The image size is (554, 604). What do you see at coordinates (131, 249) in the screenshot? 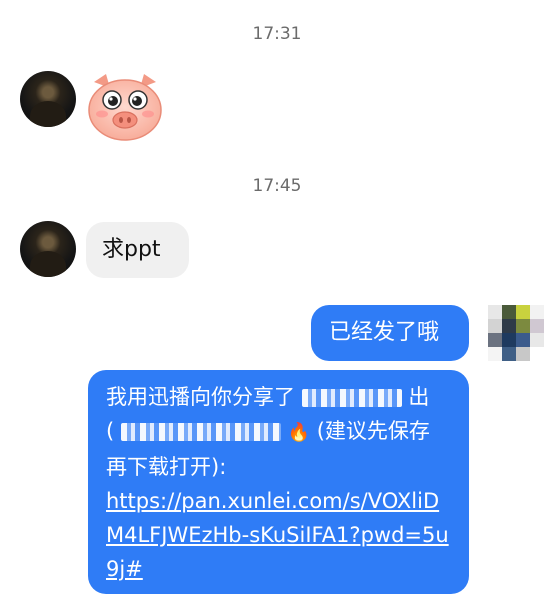
I see `message-text: 求ppt` at bounding box center [131, 249].